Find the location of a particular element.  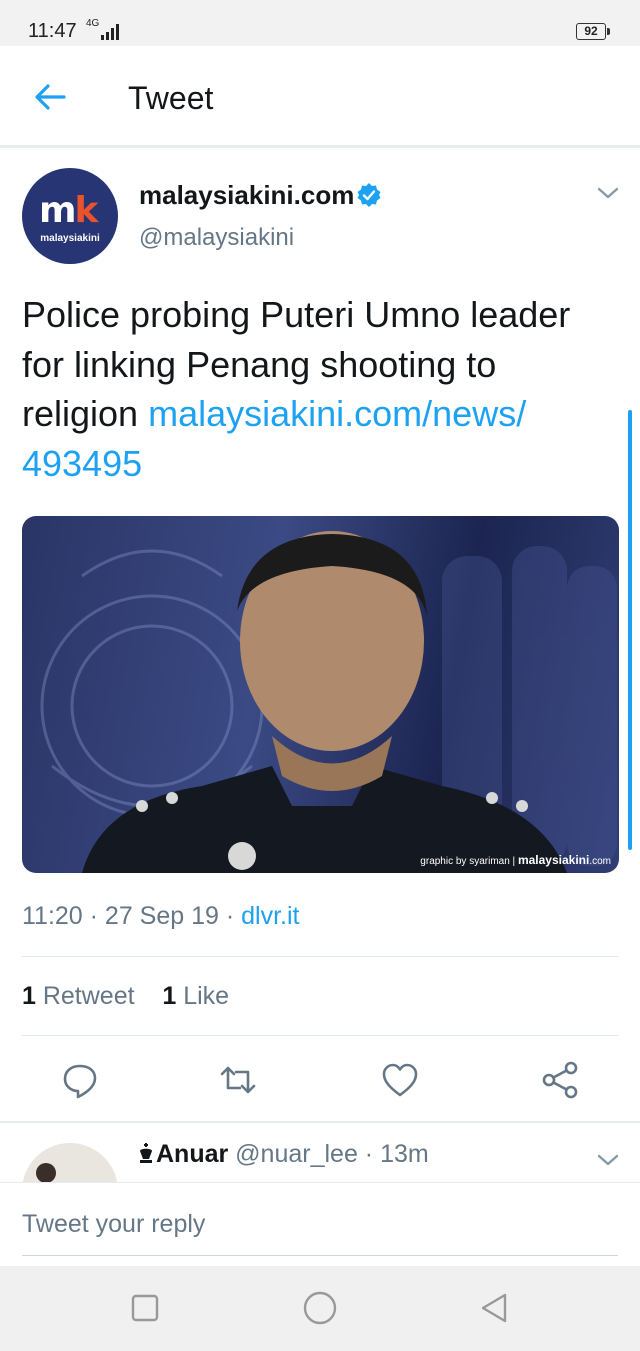

section-divider is located at coordinates (320, 1122).